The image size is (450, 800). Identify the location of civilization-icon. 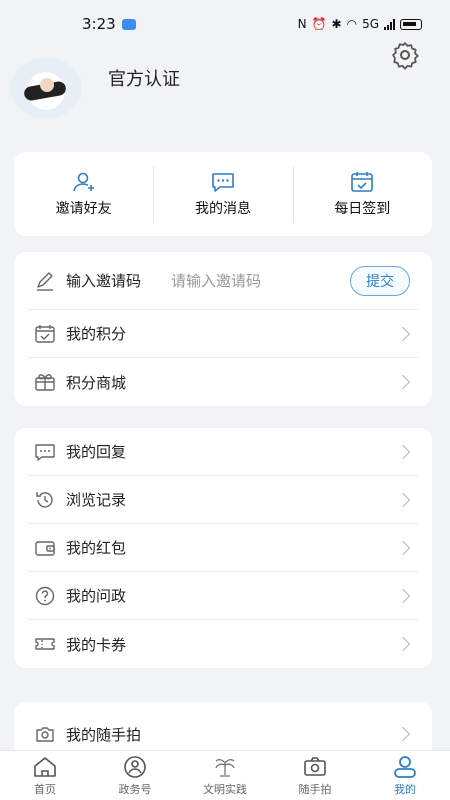
(225, 767).